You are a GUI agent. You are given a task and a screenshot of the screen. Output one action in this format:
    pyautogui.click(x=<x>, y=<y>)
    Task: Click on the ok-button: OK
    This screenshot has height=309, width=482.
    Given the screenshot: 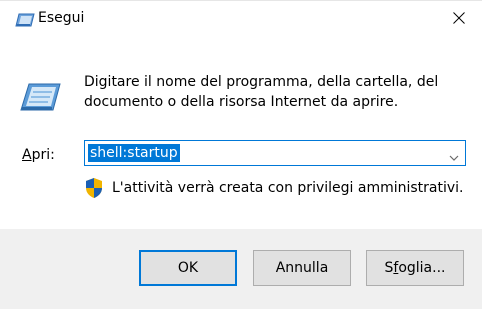 What is the action you would take?
    pyautogui.click(x=188, y=268)
    